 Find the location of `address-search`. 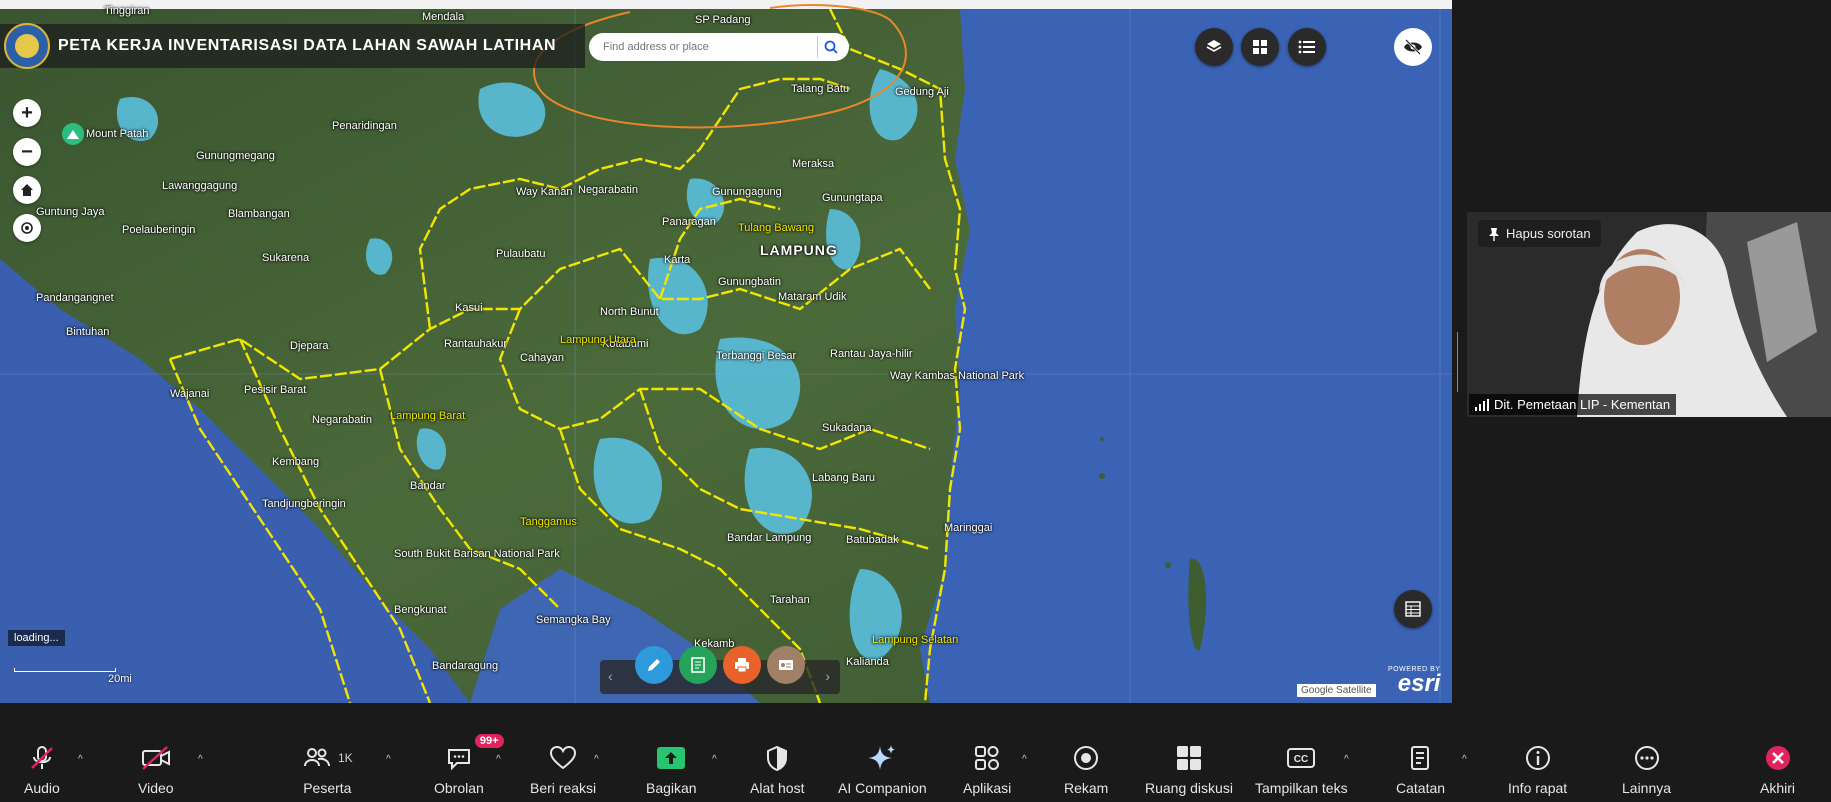

address-search is located at coordinates (719, 47).